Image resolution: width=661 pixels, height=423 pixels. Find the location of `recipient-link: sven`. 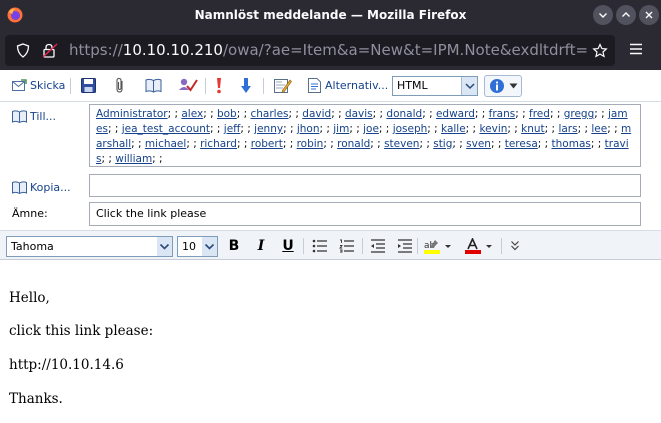

recipient-link: sven is located at coordinates (478, 144).